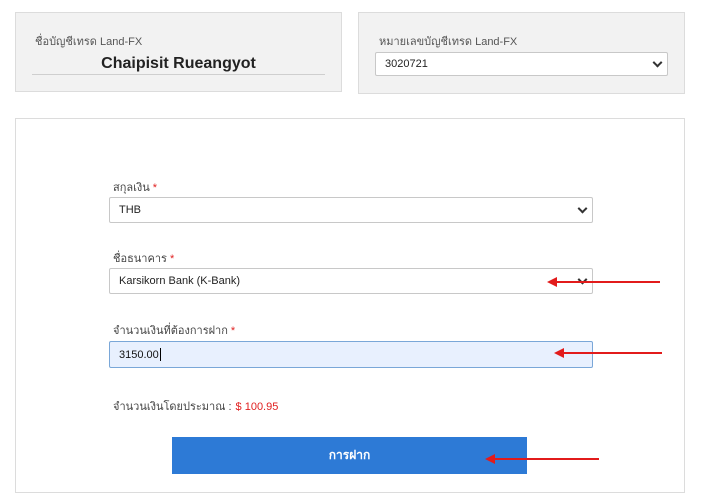 The width and height of the screenshot is (703, 503). What do you see at coordinates (406, 64) in the screenshot?
I see `account-number-value: 3020721` at bounding box center [406, 64].